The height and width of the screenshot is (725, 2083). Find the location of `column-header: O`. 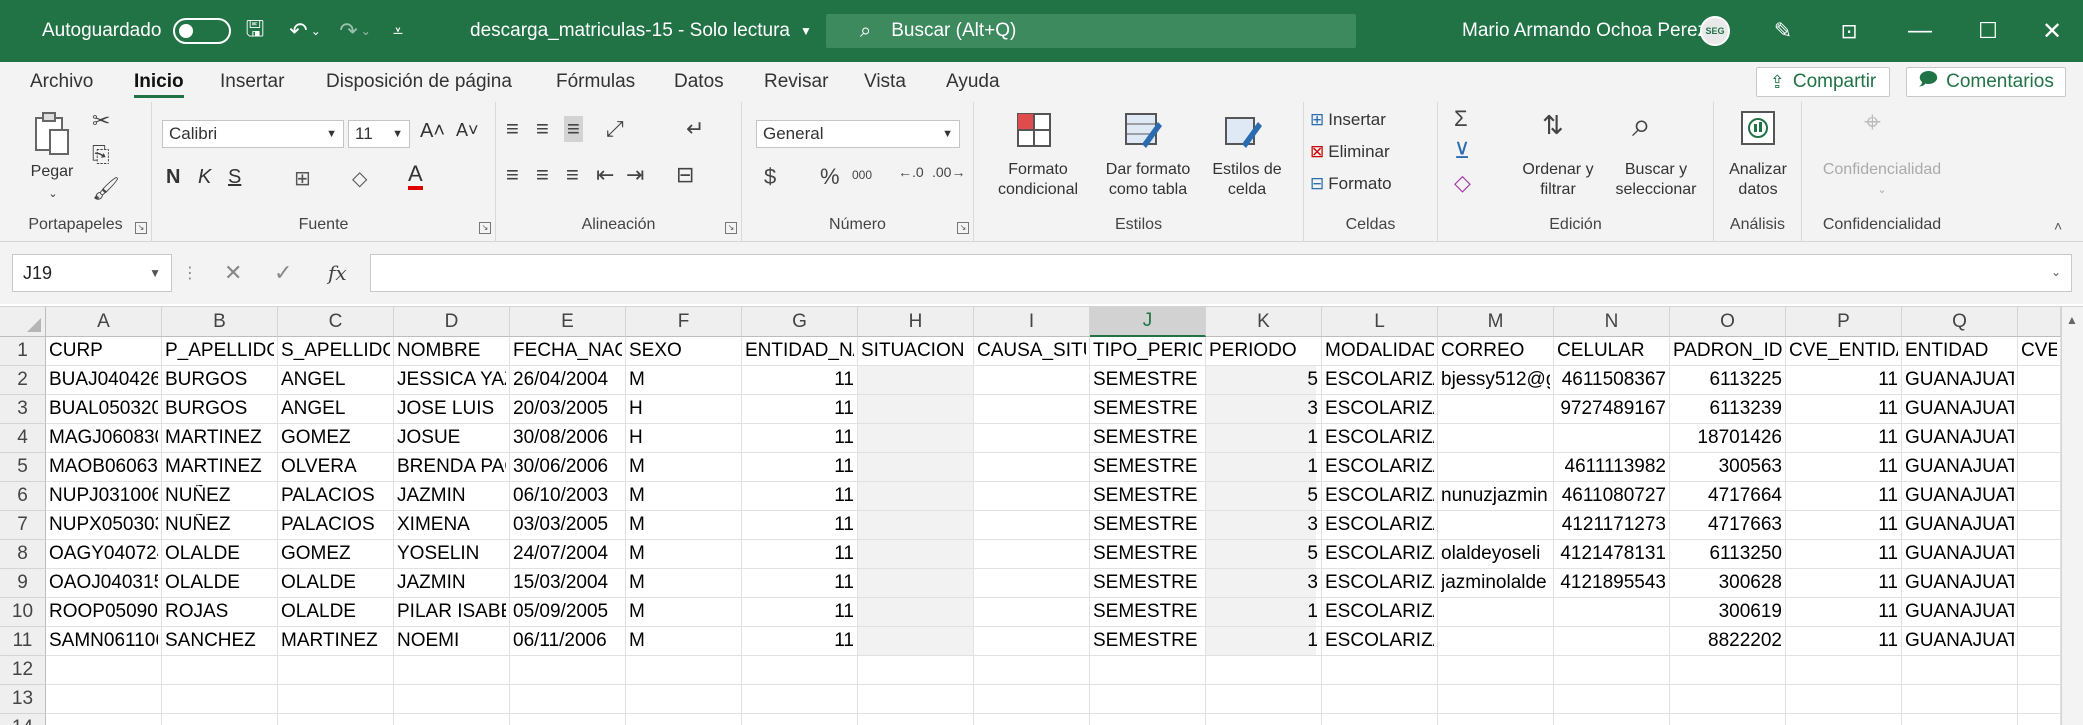

column-header: O is located at coordinates (1728, 322).